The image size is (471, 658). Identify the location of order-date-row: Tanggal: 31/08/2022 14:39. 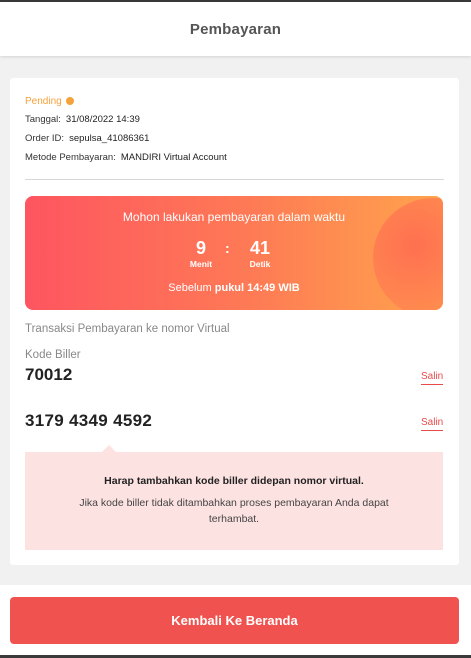
(82, 119).